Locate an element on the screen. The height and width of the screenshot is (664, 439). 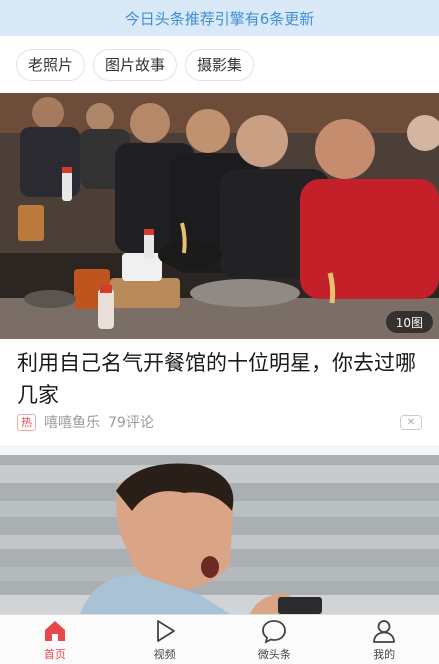
chip-photo-stories: 图片故事 is located at coordinates (135, 64).